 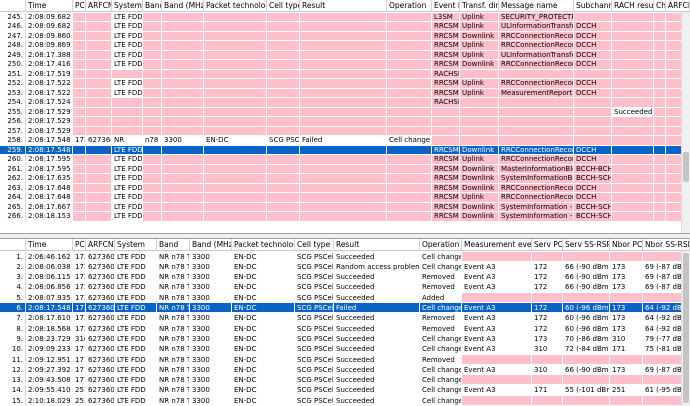 I want to click on top-cell-sub, so click(x=593, y=112).